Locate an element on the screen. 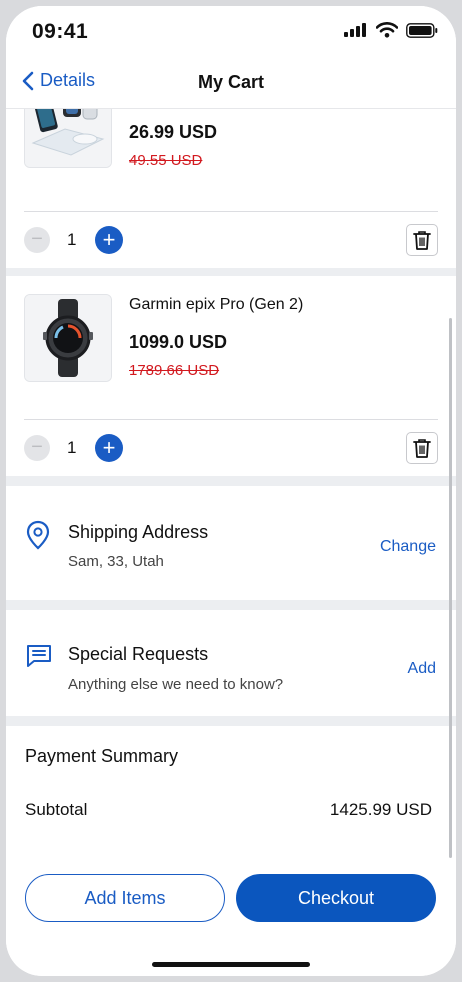 This screenshot has height=982, width=462. shipping-address-title: Shipping Address is located at coordinates (138, 532).